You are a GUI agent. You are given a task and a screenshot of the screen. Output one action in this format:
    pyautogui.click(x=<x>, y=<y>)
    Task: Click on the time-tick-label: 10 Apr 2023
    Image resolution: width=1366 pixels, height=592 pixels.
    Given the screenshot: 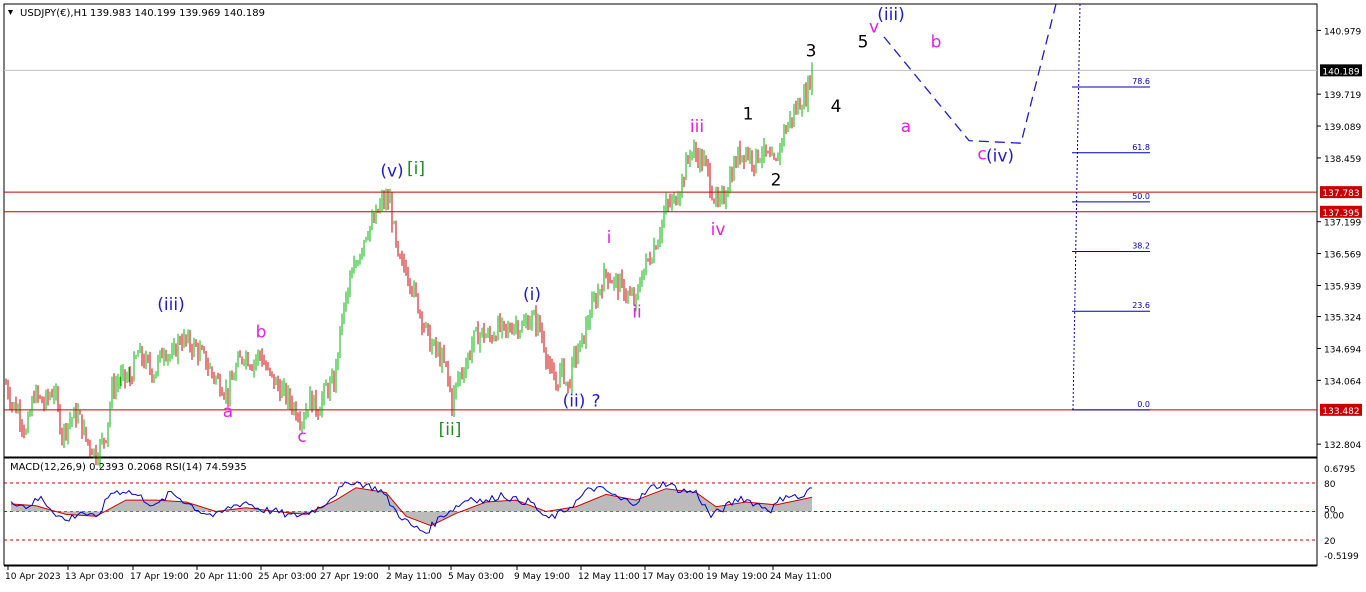 What is the action you would take?
    pyautogui.click(x=33, y=577)
    